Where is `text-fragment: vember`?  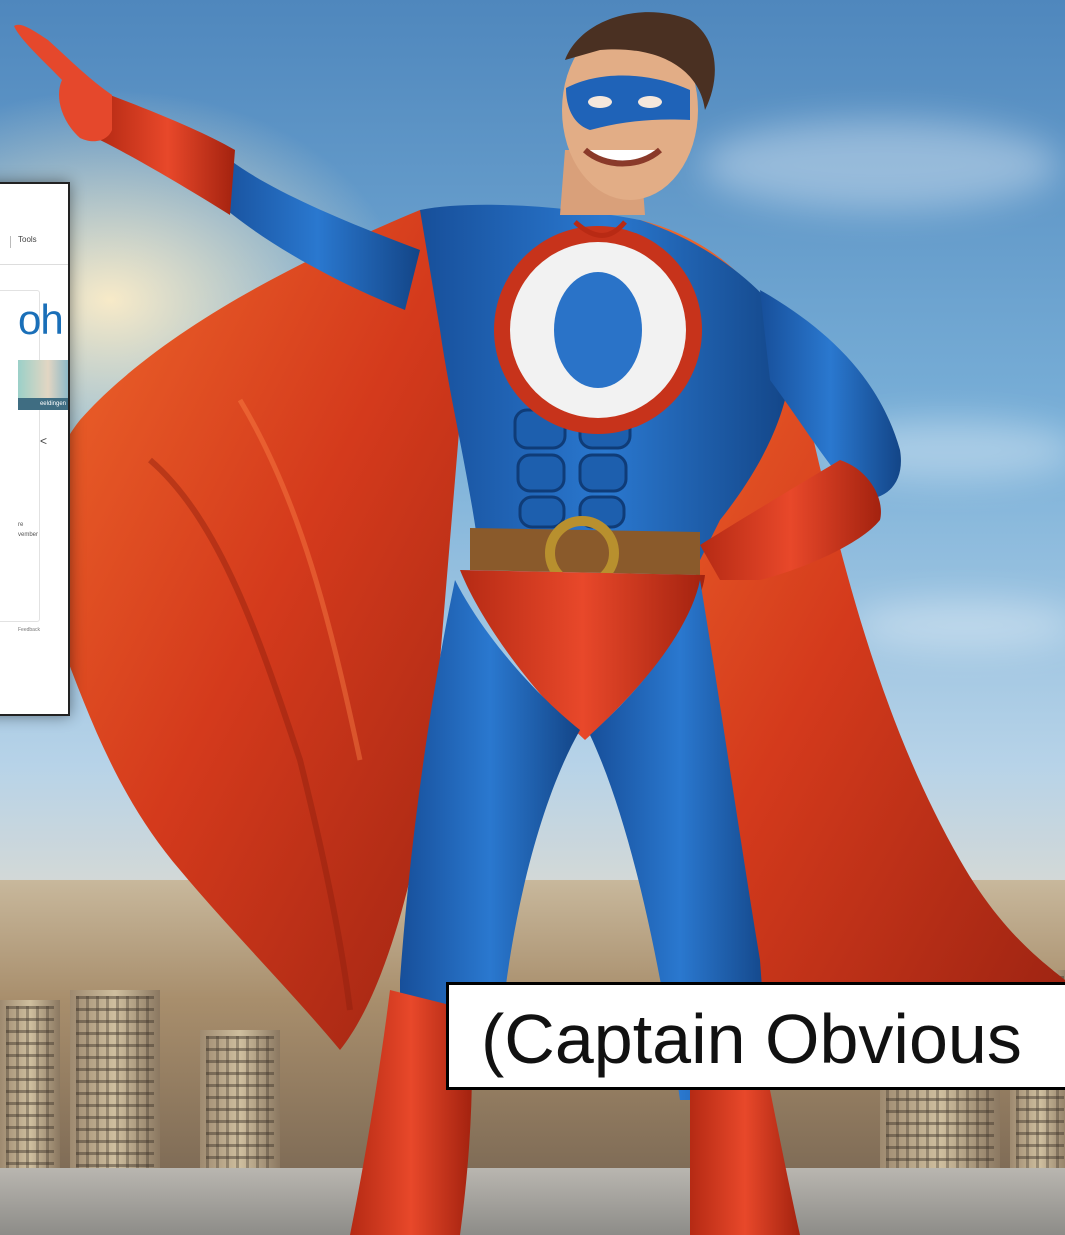
text-fragment: vember is located at coordinates (28, 535).